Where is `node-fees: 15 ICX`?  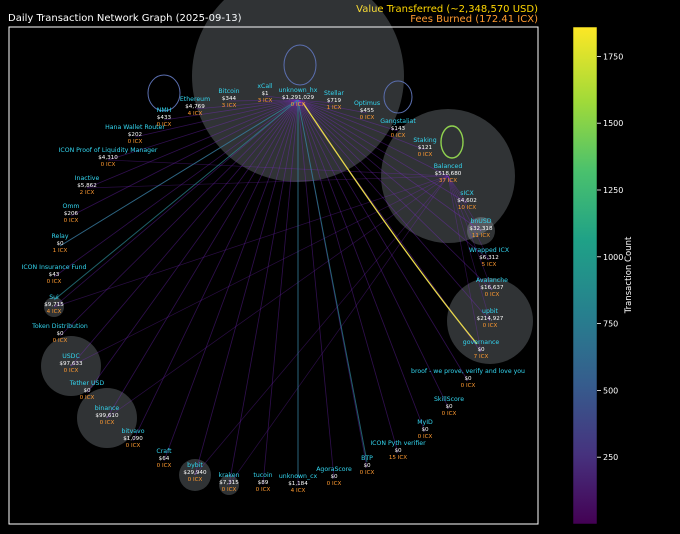 node-fees: 15 ICX is located at coordinates (398, 458).